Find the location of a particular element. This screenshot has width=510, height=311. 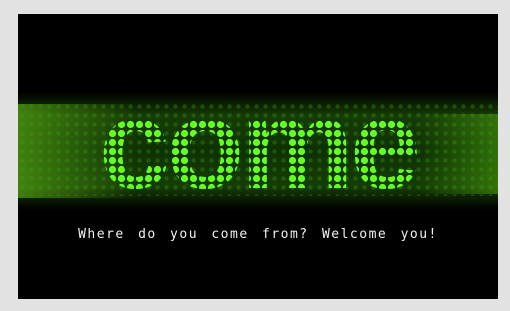

tagline-text: Where do you come from? Welcome you! is located at coordinates (258, 234).